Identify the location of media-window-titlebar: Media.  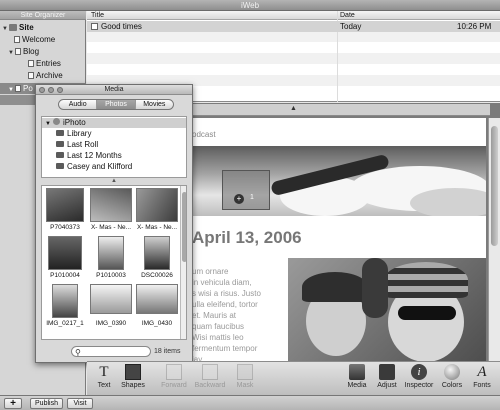
(114, 90).